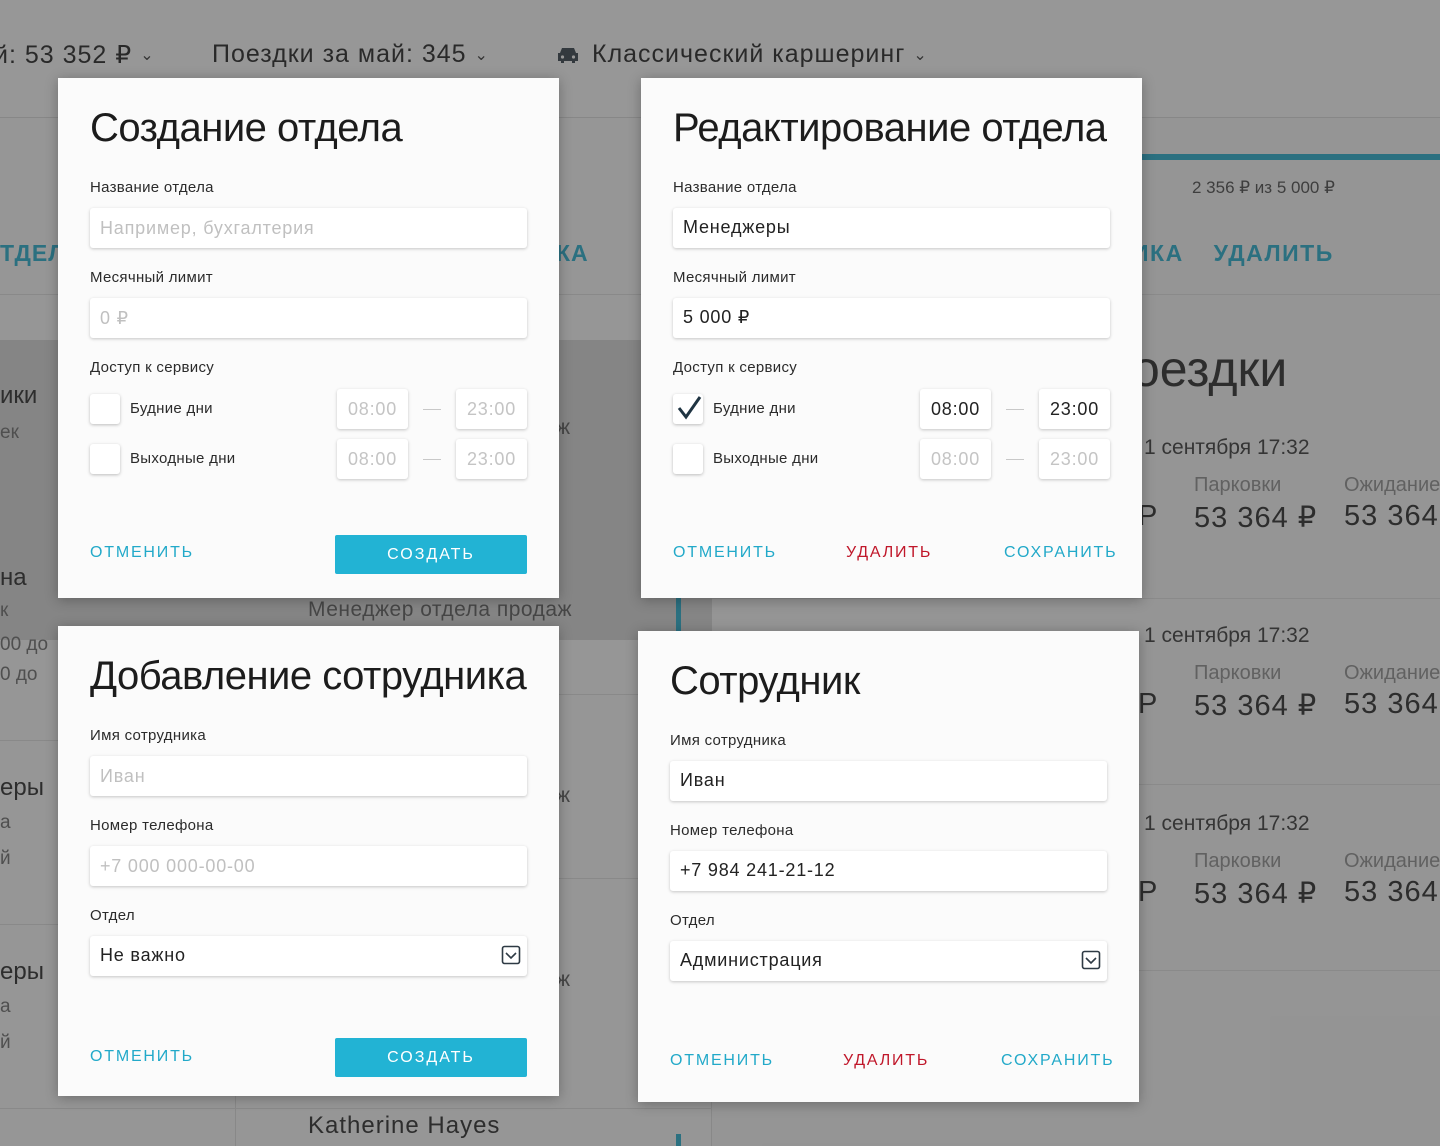 The image size is (1440, 1146). I want to click on department-name-field, so click(308, 228).